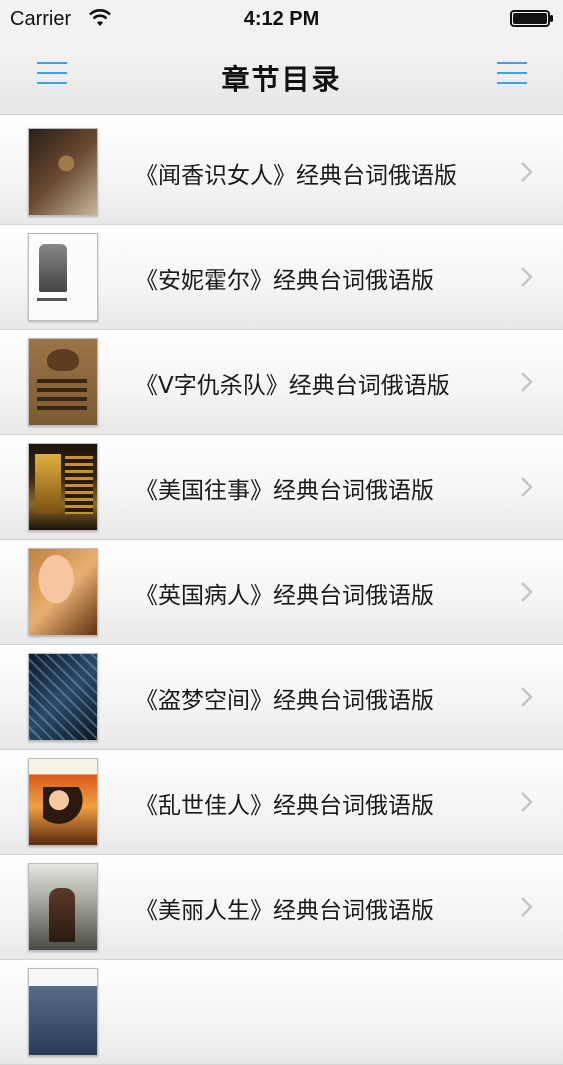 This screenshot has width=563, height=1065. I want to click on chapter-title: 《美国往事》经典台词俄语版, so click(284, 491).